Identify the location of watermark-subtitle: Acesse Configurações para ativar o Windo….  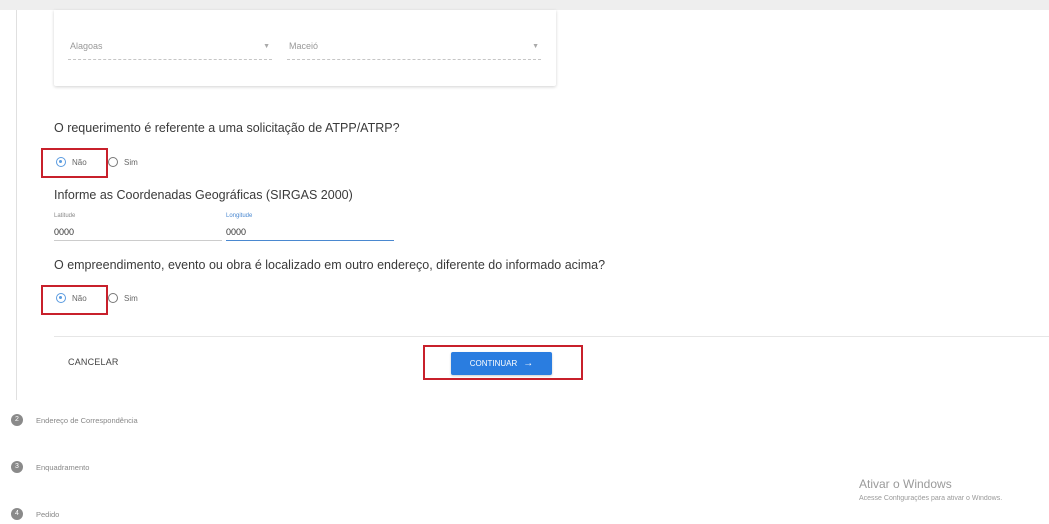
(931, 498).